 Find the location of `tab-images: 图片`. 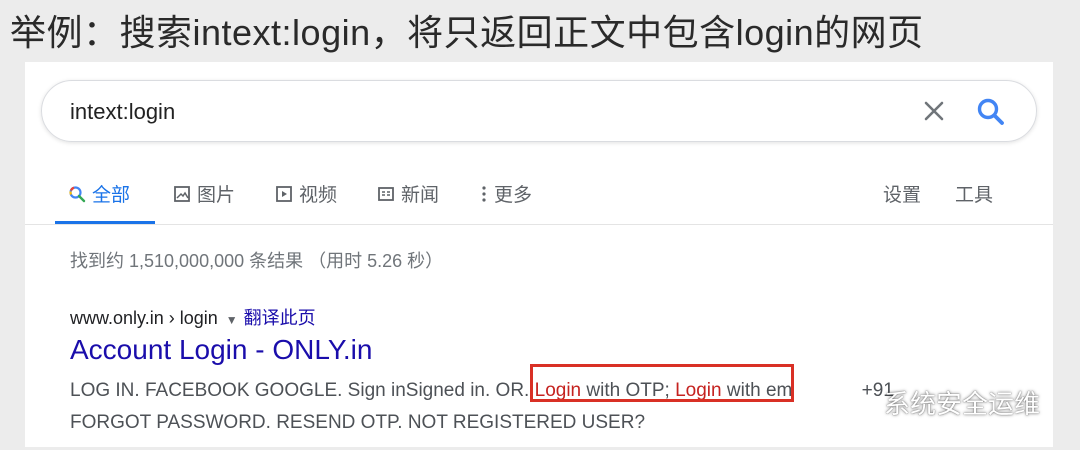

tab-images: 图片 is located at coordinates (204, 193).